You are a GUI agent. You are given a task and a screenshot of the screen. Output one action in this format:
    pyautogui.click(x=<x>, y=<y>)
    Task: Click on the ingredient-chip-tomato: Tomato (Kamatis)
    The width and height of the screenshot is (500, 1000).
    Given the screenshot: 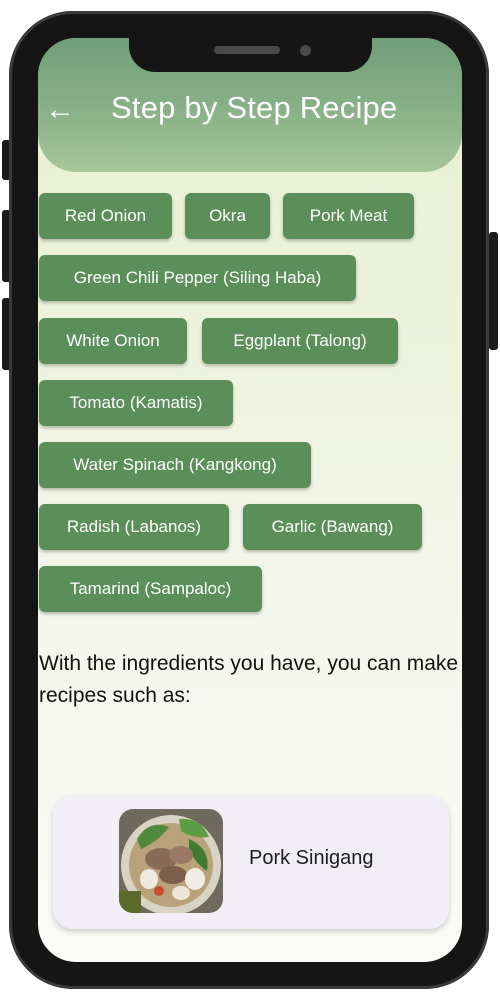 What is the action you would take?
    pyautogui.click(x=136, y=403)
    